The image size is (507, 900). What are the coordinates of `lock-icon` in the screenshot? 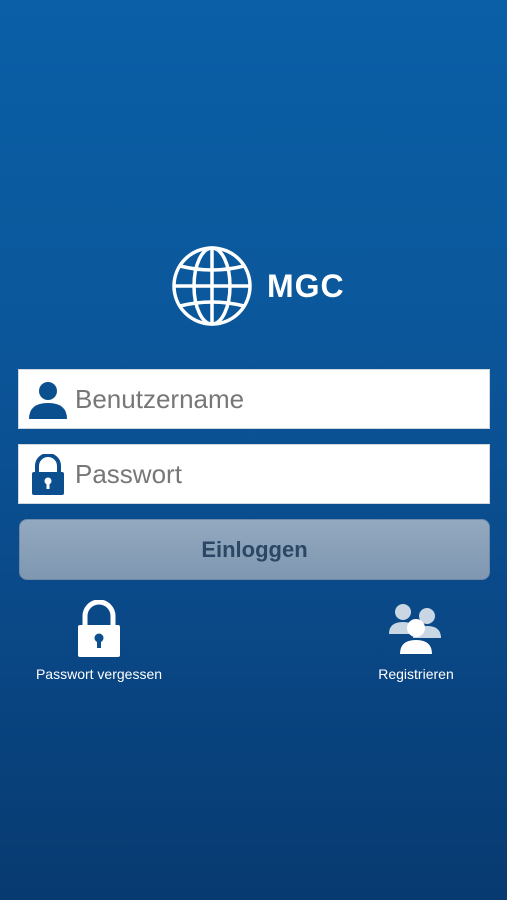 It's located at (48, 474).